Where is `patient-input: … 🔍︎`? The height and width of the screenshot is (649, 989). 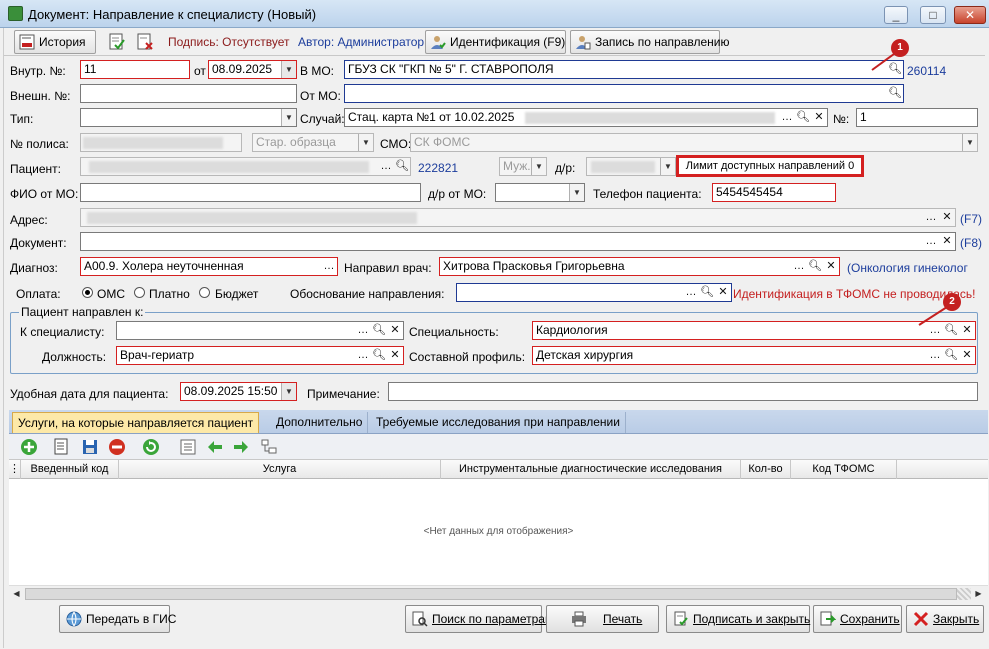
patient-input: … 🔍︎ is located at coordinates (245, 166).